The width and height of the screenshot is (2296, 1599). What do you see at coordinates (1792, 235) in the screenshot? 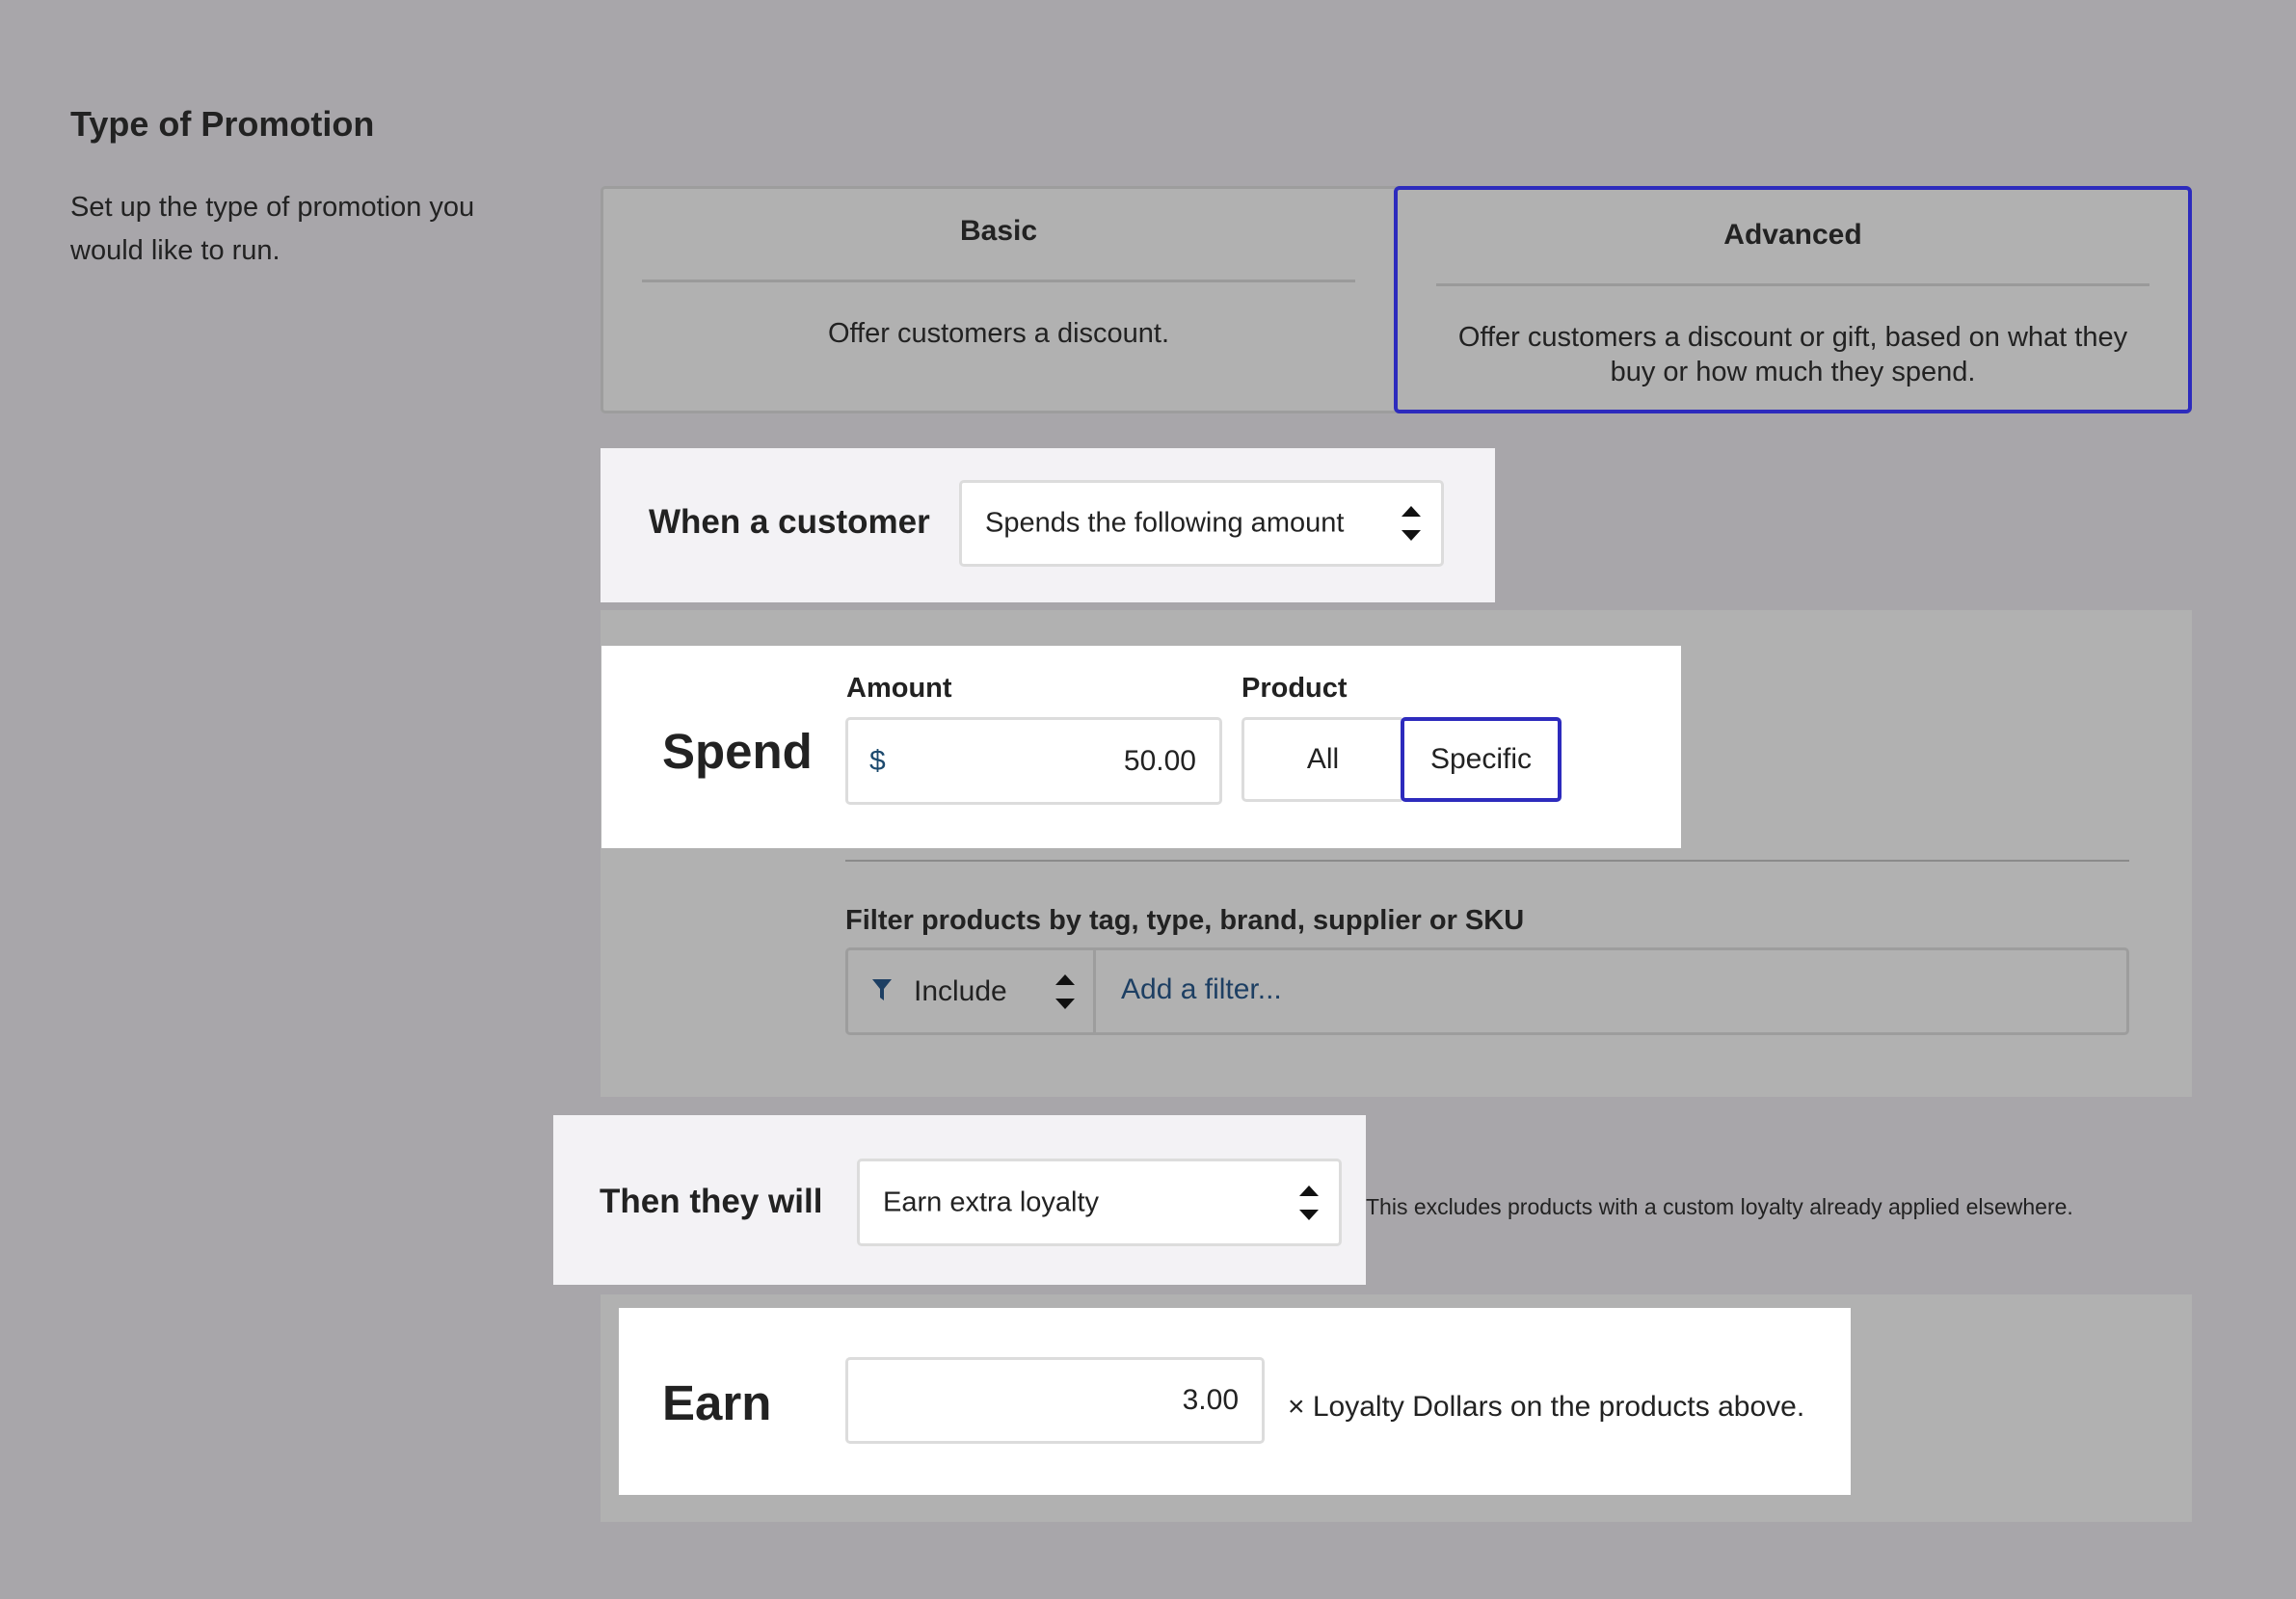
I see `promotion-type-advanced-title: Advanced` at bounding box center [1792, 235].